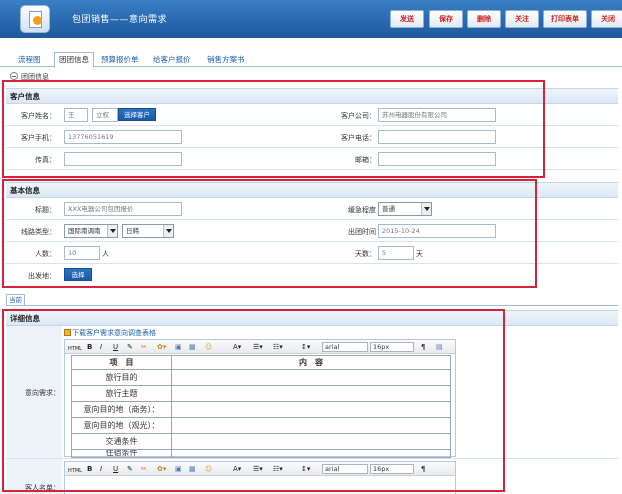 This screenshot has height=494, width=622. Describe the element at coordinates (74, 60) in the screenshot. I see `tab-group-info: 团团信息` at that location.